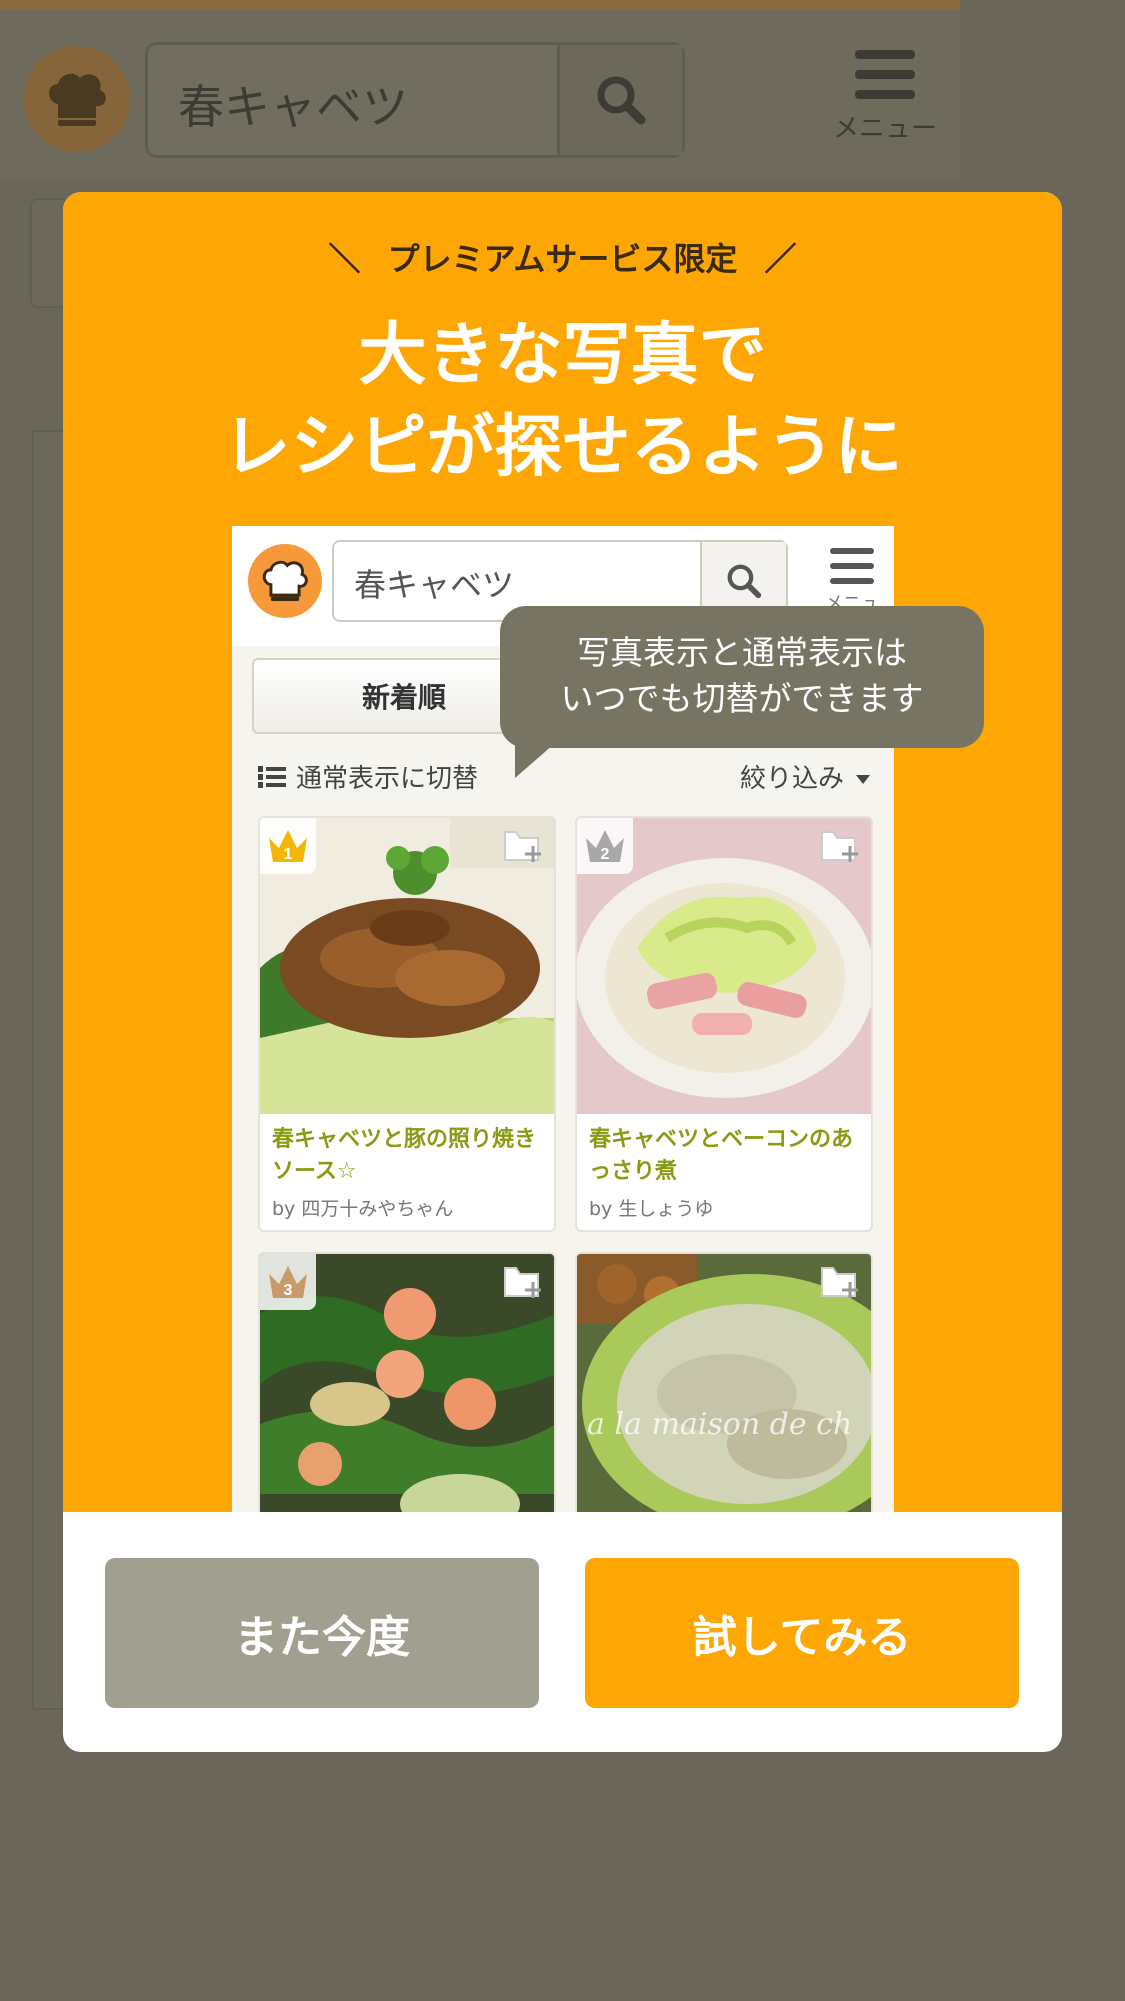  What do you see at coordinates (415, 100) in the screenshot?
I see `background-search-box: 春キャベツ` at bounding box center [415, 100].